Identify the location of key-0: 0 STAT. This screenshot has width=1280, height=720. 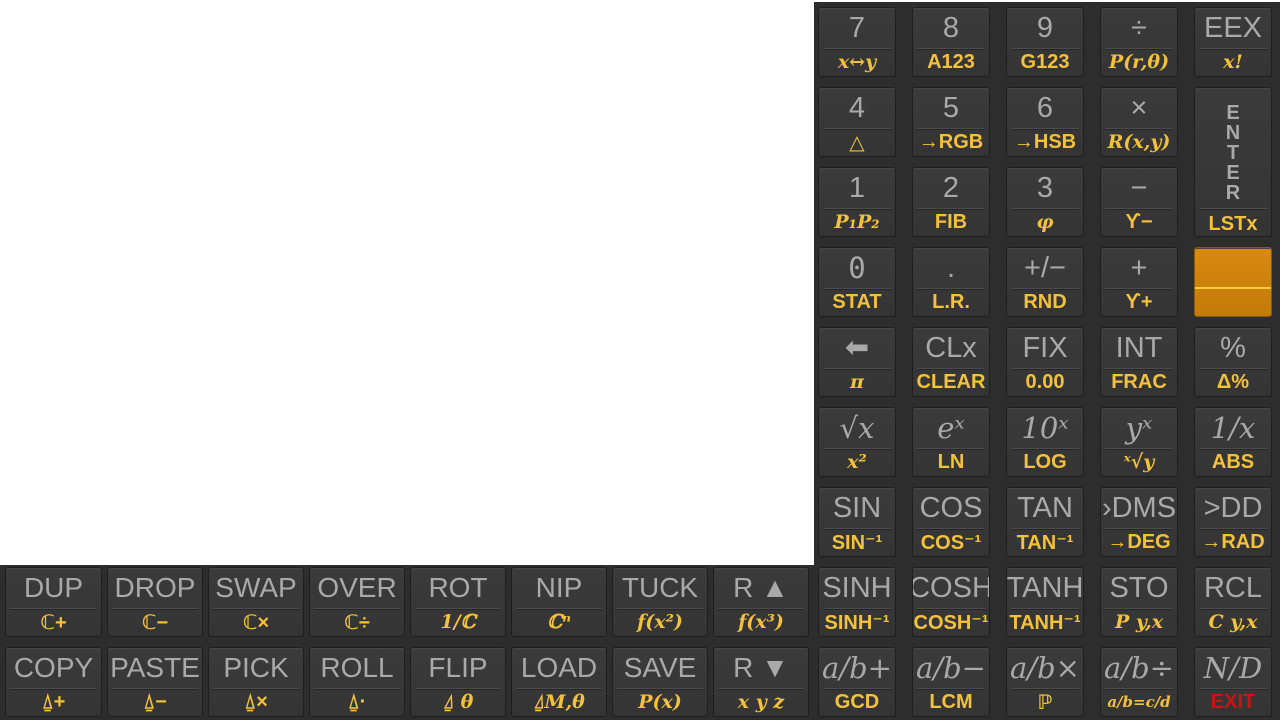
(857, 282).